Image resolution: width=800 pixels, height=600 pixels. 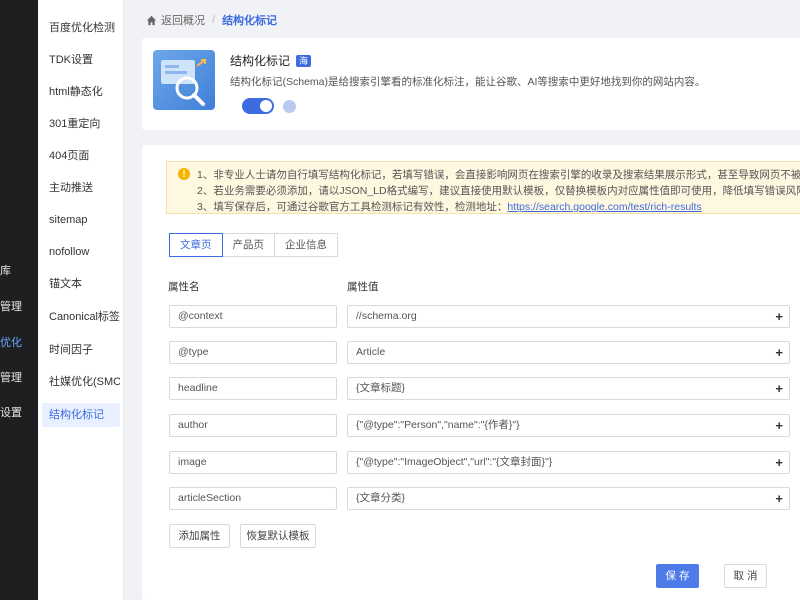 I want to click on breadcrumb-back-link: 返回概况, so click(x=183, y=20).